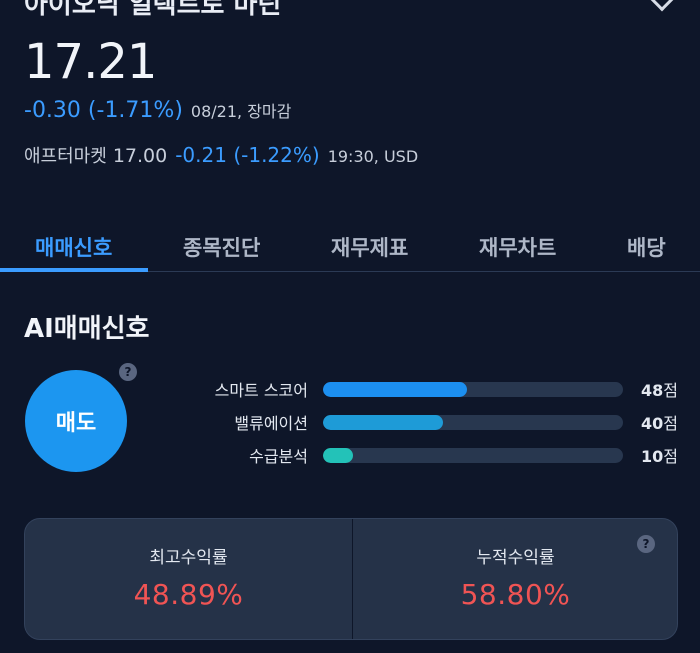 This screenshot has height=653, width=700. Describe the element at coordinates (90, 62) in the screenshot. I see `current-price: 17.21` at that location.